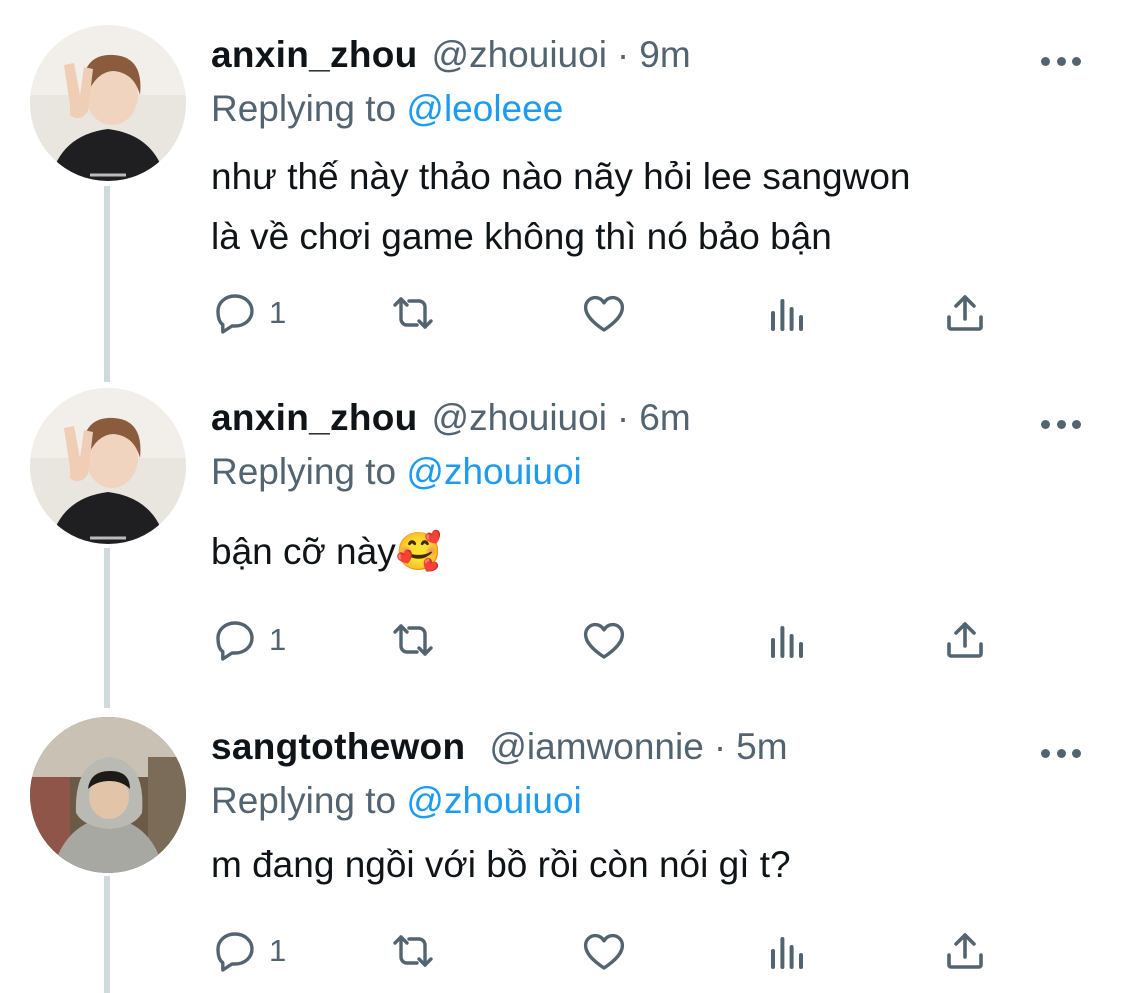 The height and width of the screenshot is (993, 1125). I want to click on tweet-text-line: bận cỡ này🥰, so click(326, 551).